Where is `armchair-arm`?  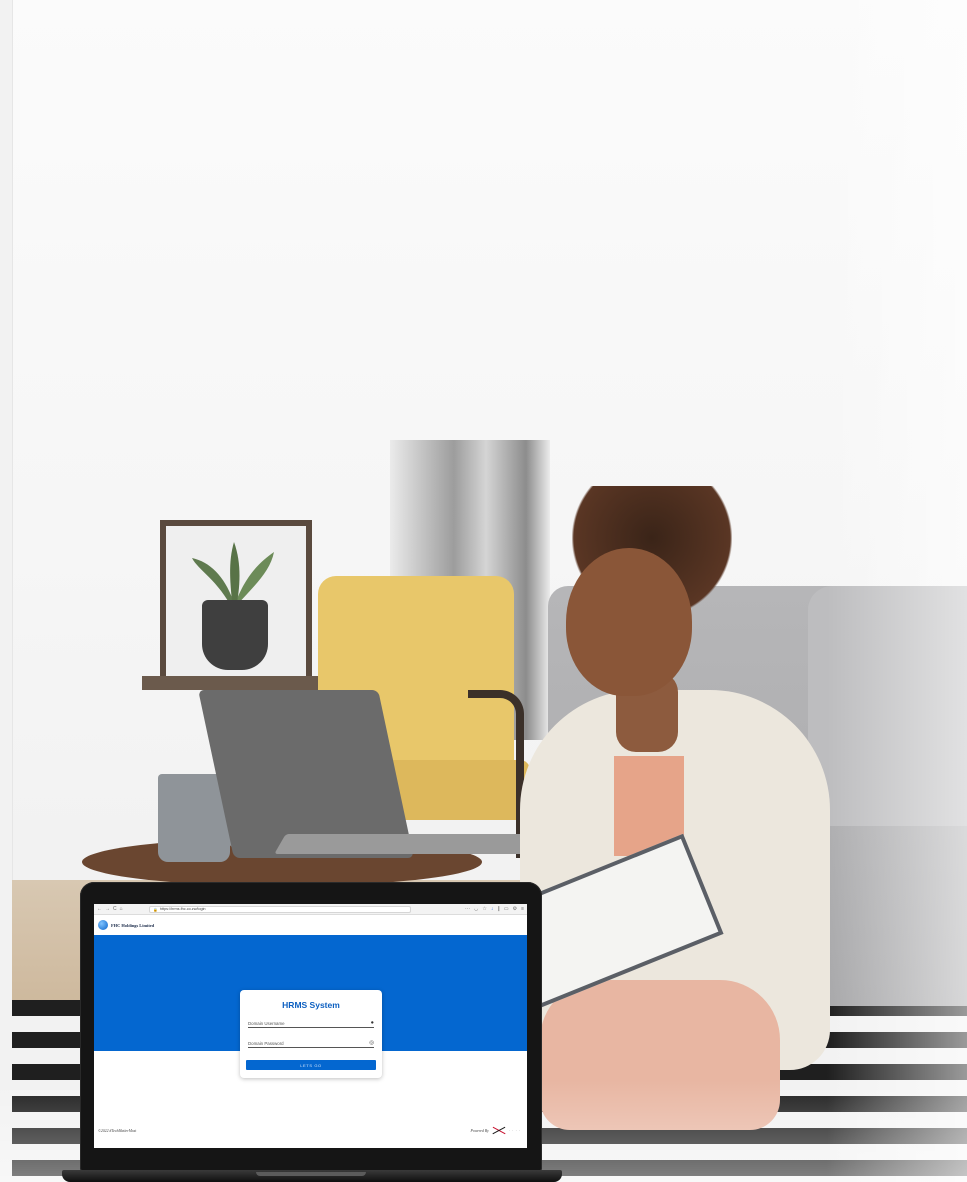 armchair-arm is located at coordinates (496, 774).